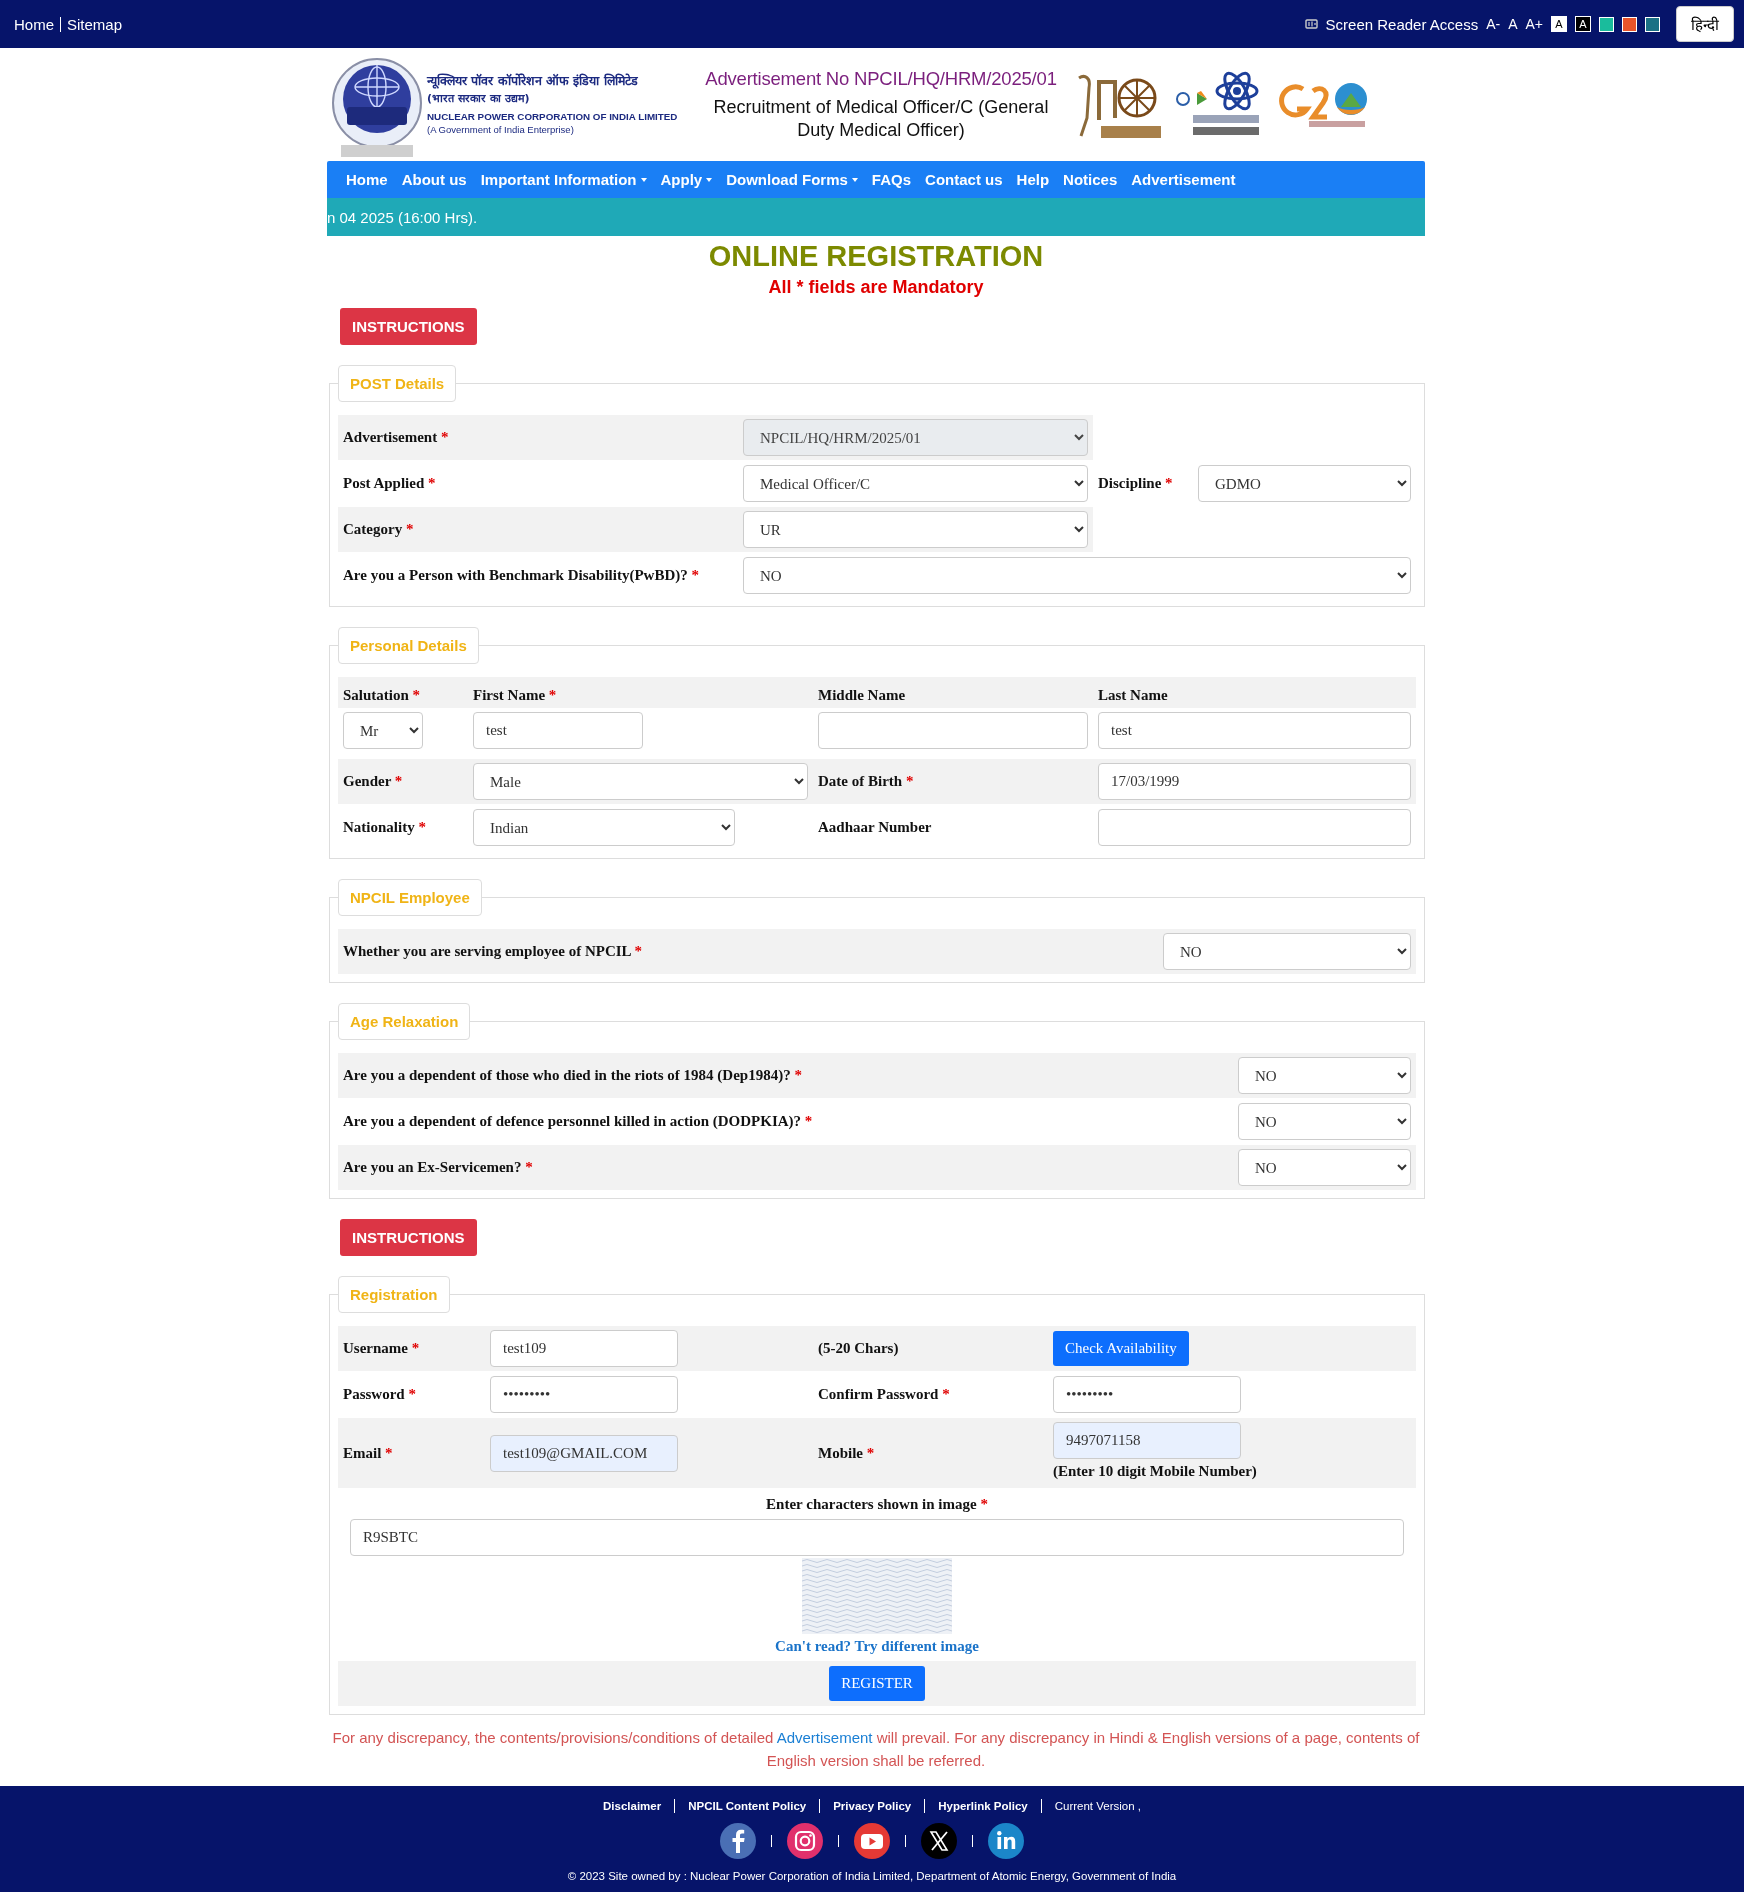 The height and width of the screenshot is (1896, 1744). What do you see at coordinates (846, 1453) in the screenshot?
I see `field-label: Mobile *` at bounding box center [846, 1453].